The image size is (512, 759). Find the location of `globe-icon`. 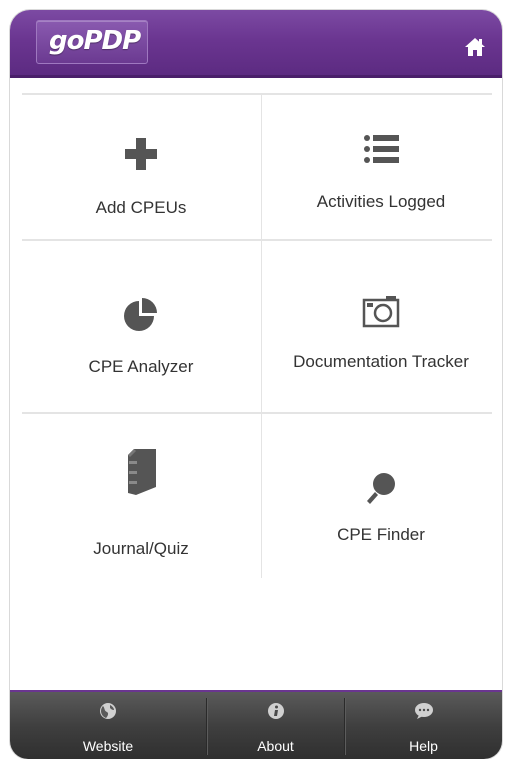

globe-icon is located at coordinates (108, 711).